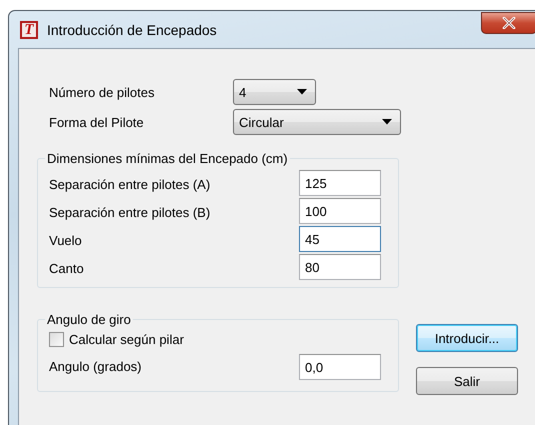  What do you see at coordinates (317, 122) in the screenshot?
I see `dropdown: Circular` at bounding box center [317, 122].